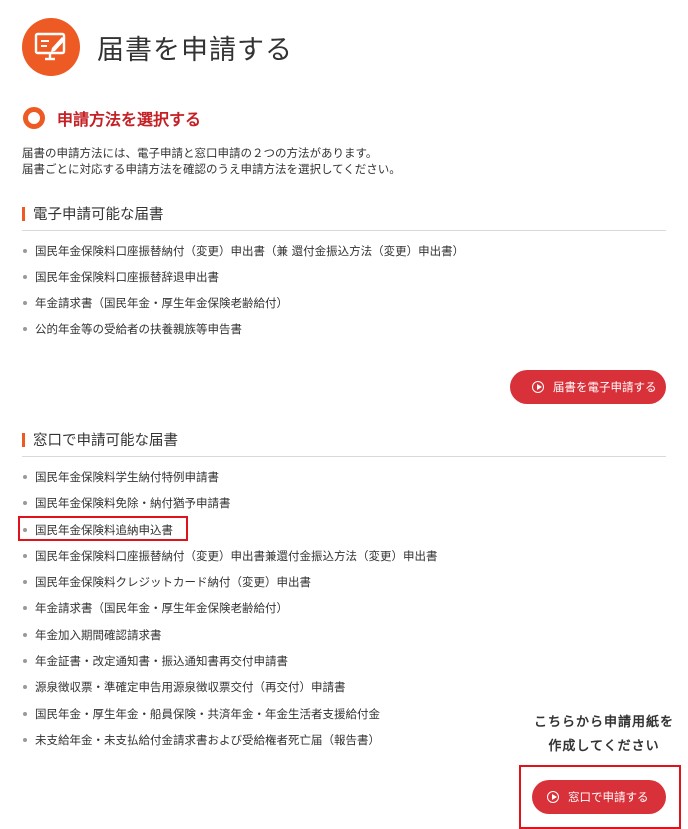 The image size is (688, 829). I want to click on counter-apply-button: 窓口で申請する, so click(599, 797).